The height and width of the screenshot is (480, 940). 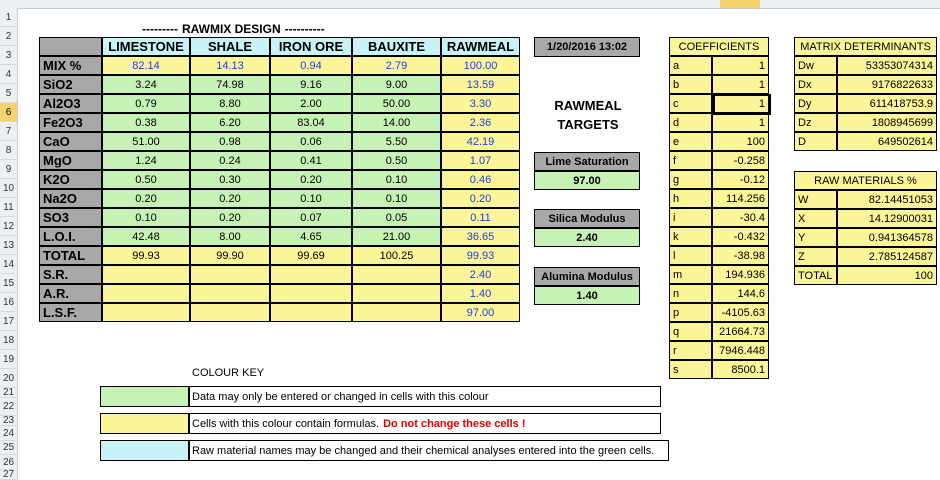 What do you see at coordinates (396, 122) in the screenshot?
I see `analysis-input-cell: 14.00` at bounding box center [396, 122].